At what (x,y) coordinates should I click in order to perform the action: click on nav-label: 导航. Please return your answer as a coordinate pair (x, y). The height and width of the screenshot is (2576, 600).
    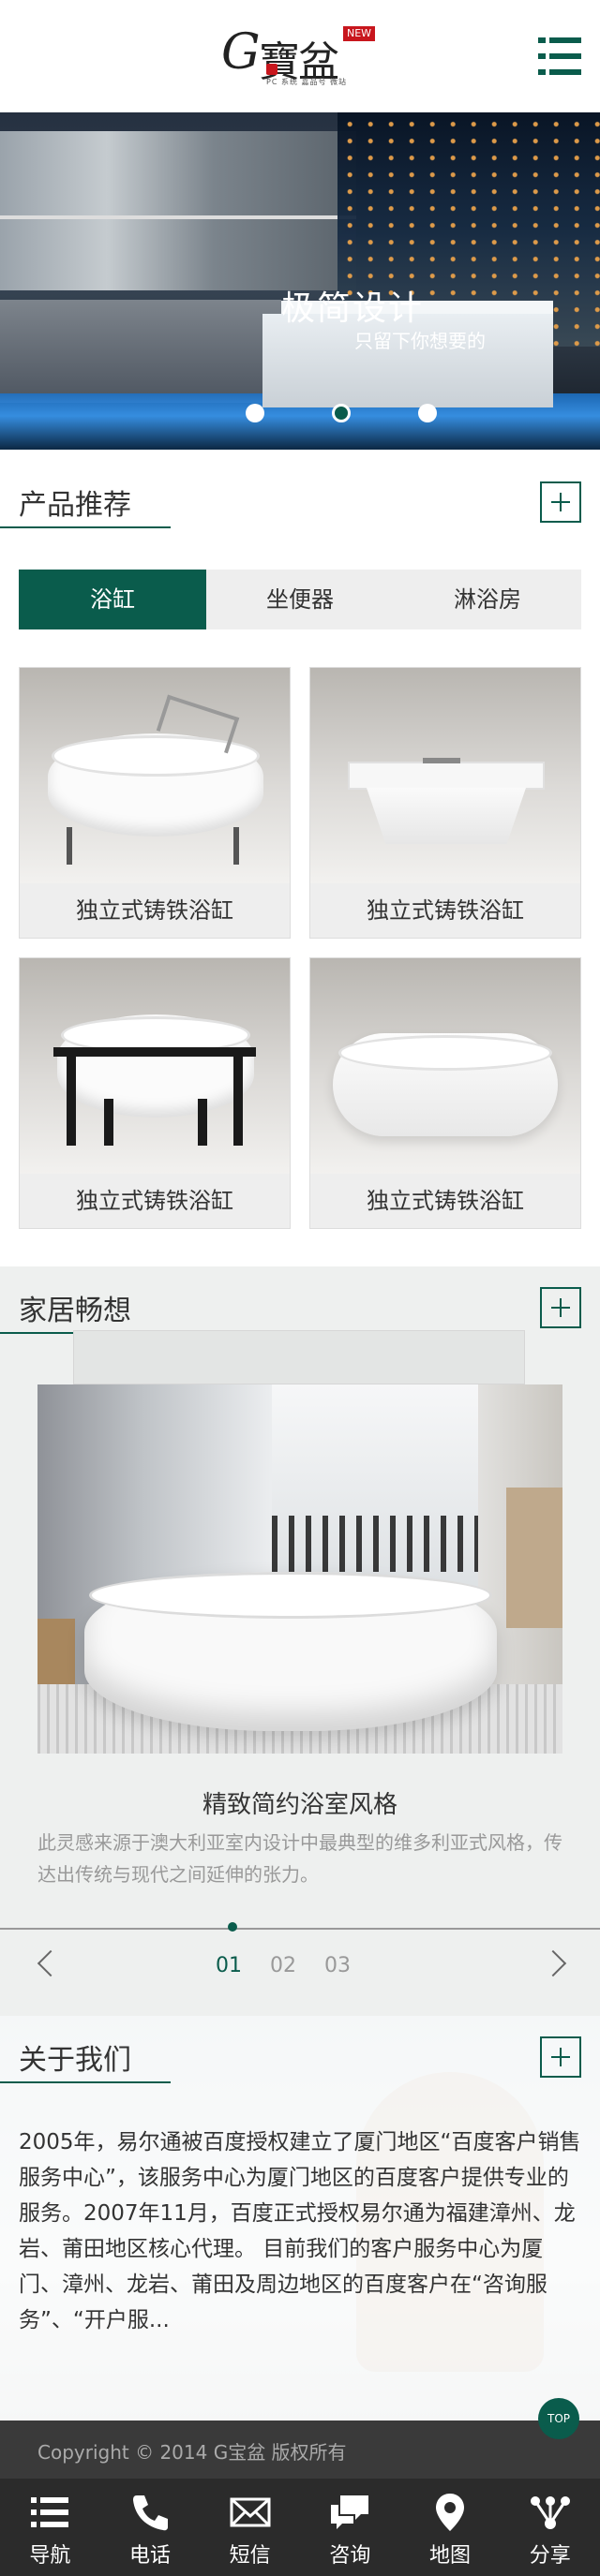
    Looking at the image, I should click on (50, 2556).